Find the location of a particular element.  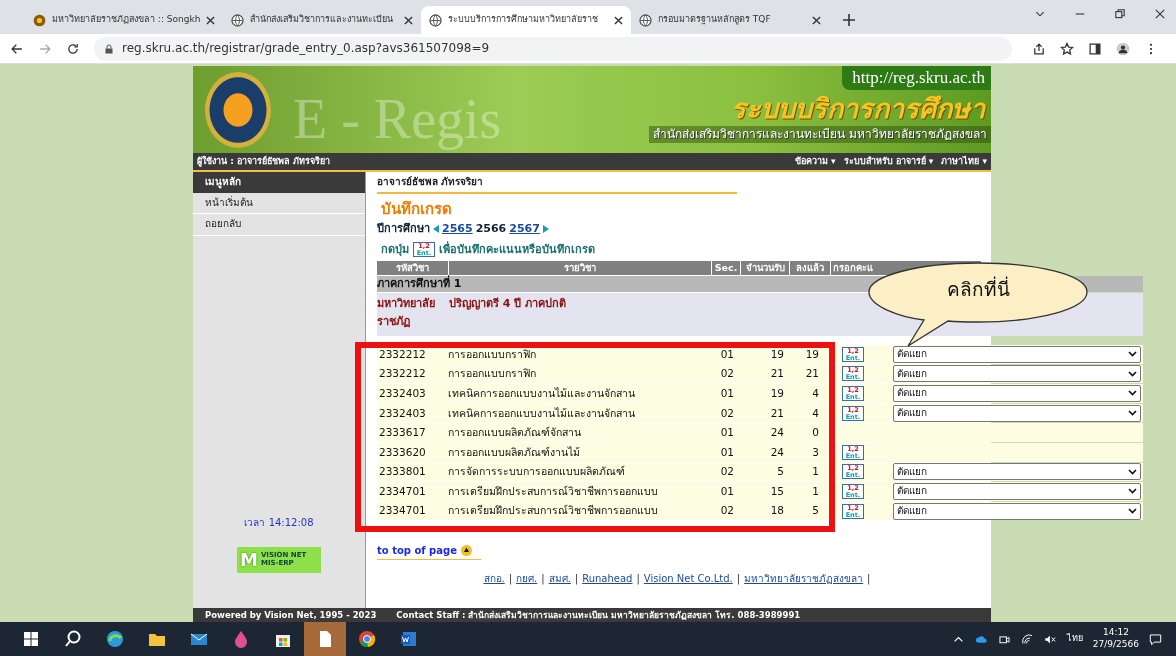

table-cell-text: 2334701 is located at coordinates (402, 511).